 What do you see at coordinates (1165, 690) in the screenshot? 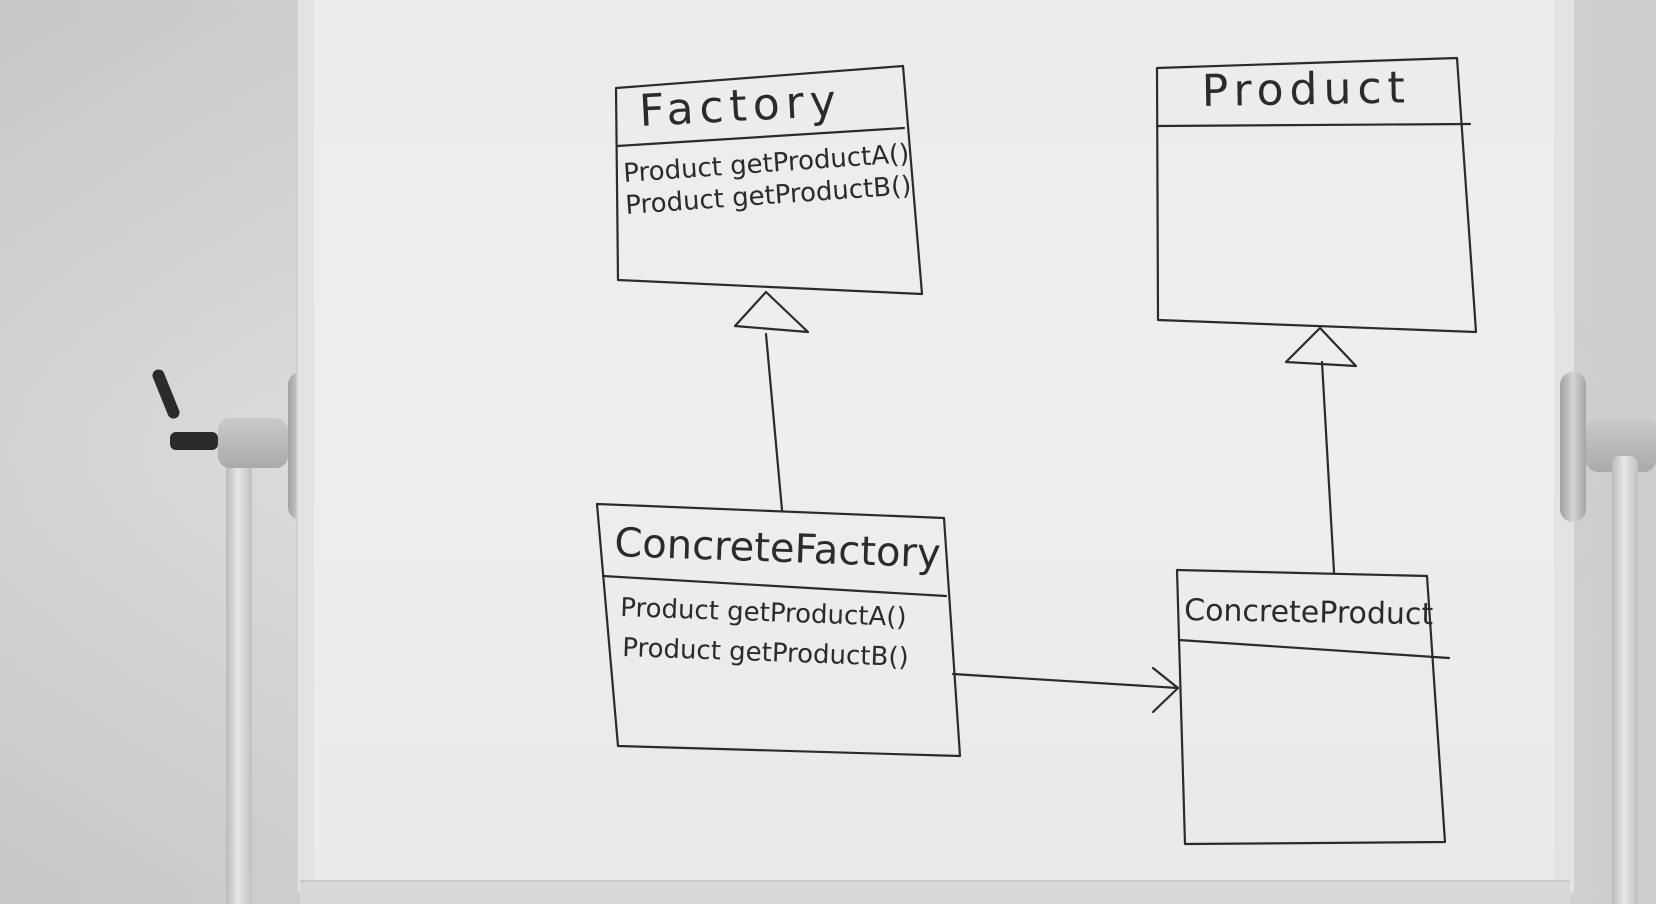
I see `association-arrowhead` at bounding box center [1165, 690].